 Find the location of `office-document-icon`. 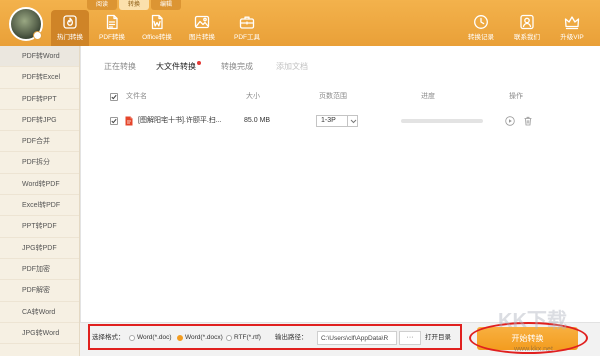

office-document-icon is located at coordinates (157, 22).